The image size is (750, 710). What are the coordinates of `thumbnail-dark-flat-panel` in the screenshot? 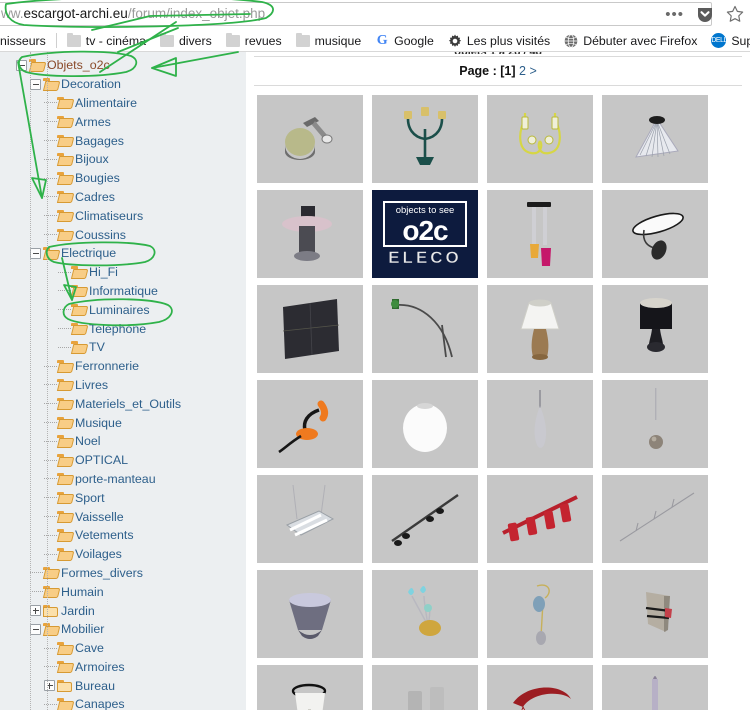 It's located at (310, 329).